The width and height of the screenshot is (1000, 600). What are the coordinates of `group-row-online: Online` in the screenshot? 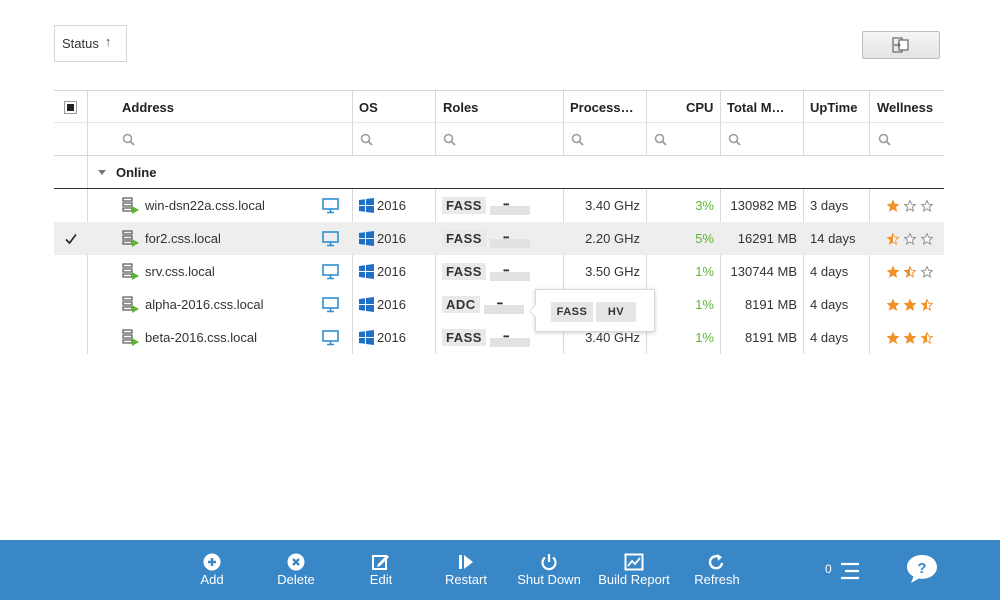 It's located at (499, 172).